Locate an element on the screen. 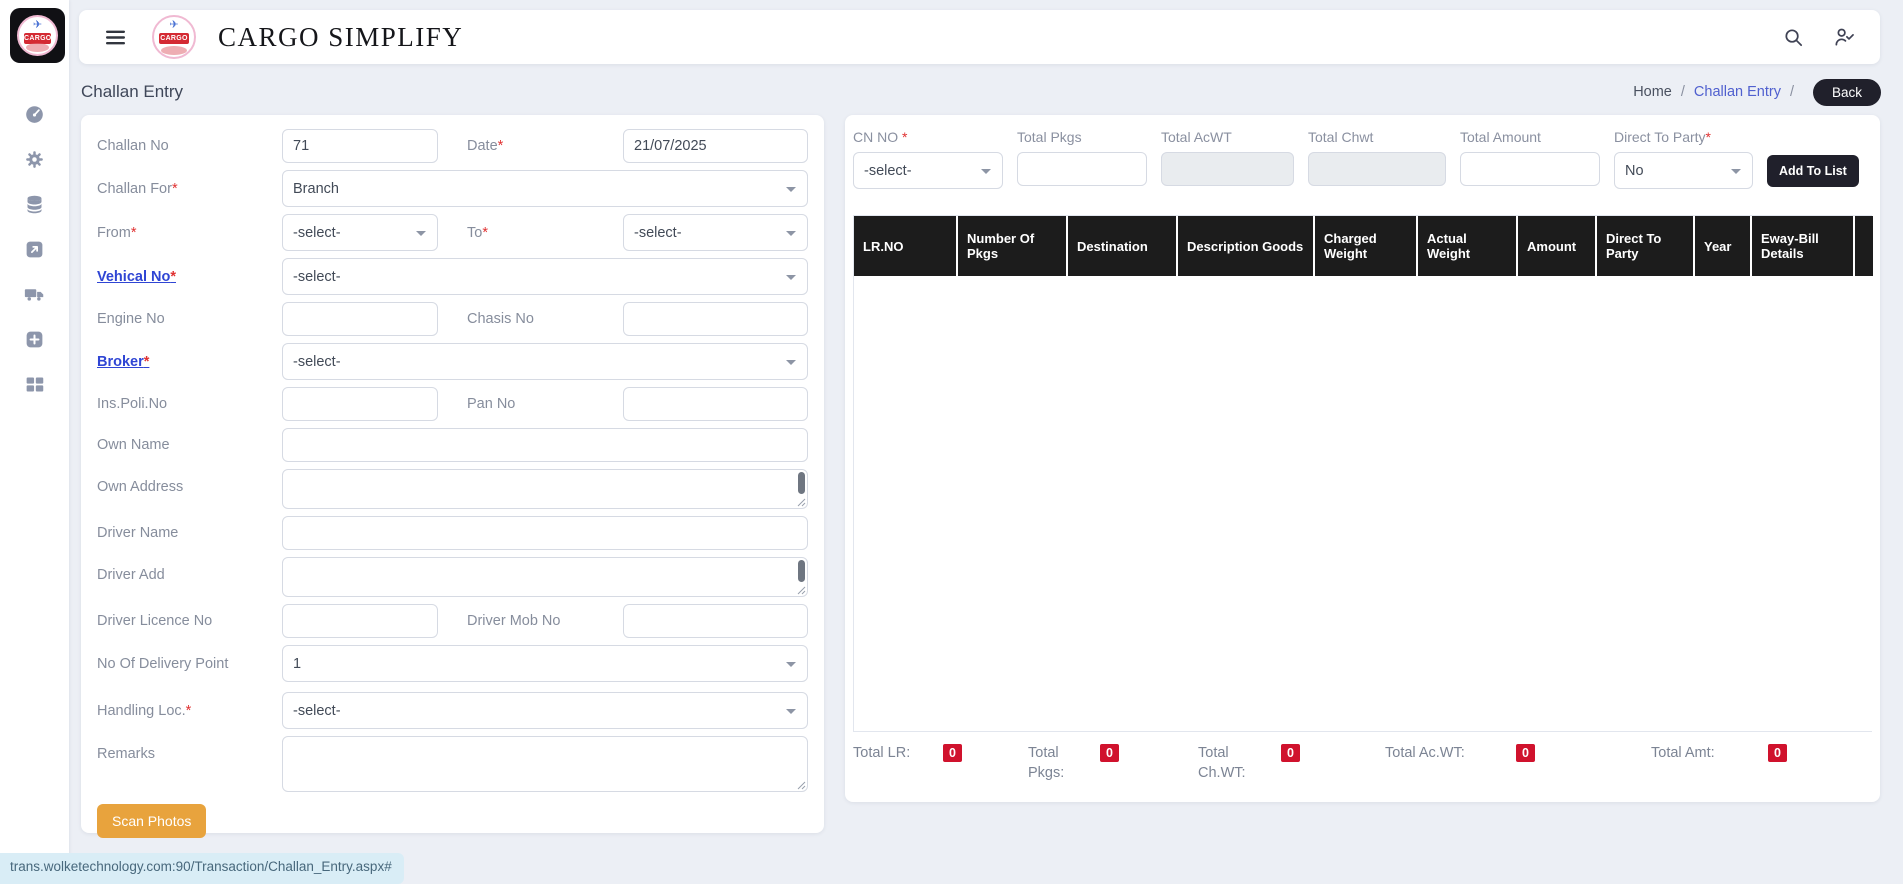 This screenshot has height=884, width=1903. challan-for-select: Branch is located at coordinates (545, 188).